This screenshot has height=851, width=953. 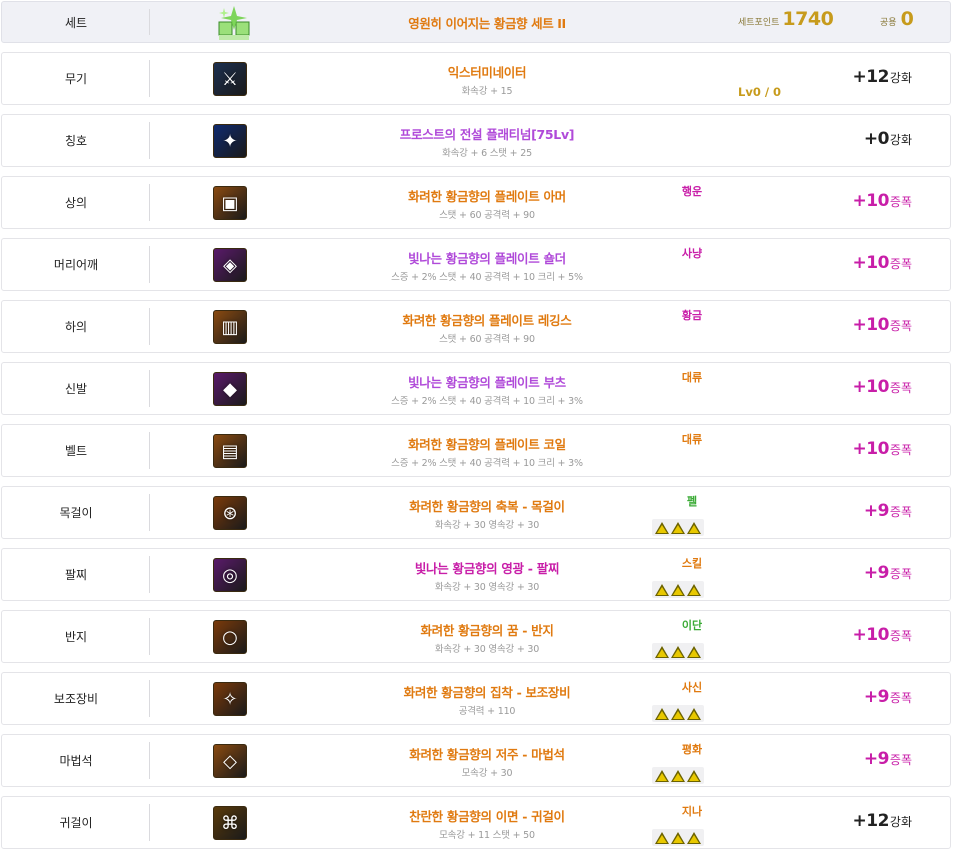 I want to click on emblem-name: 지나, so click(x=692, y=811).